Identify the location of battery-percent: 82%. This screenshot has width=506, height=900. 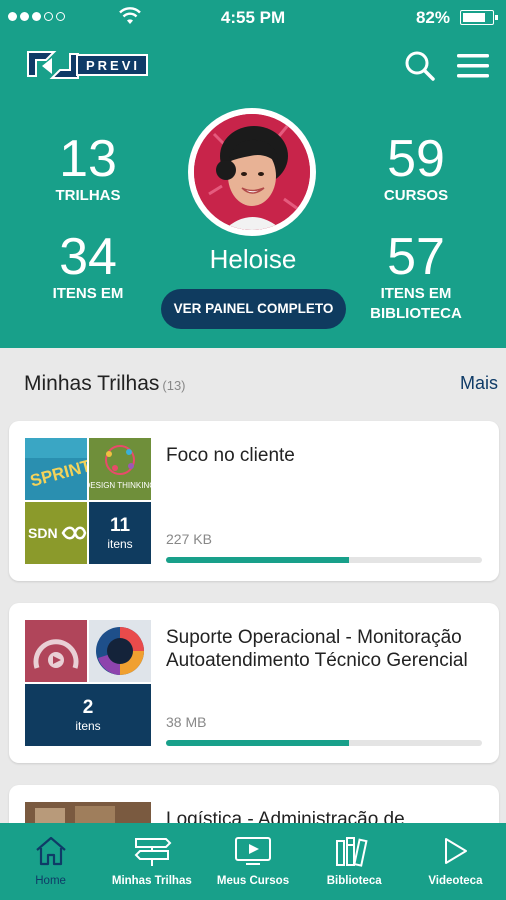
(432, 17).